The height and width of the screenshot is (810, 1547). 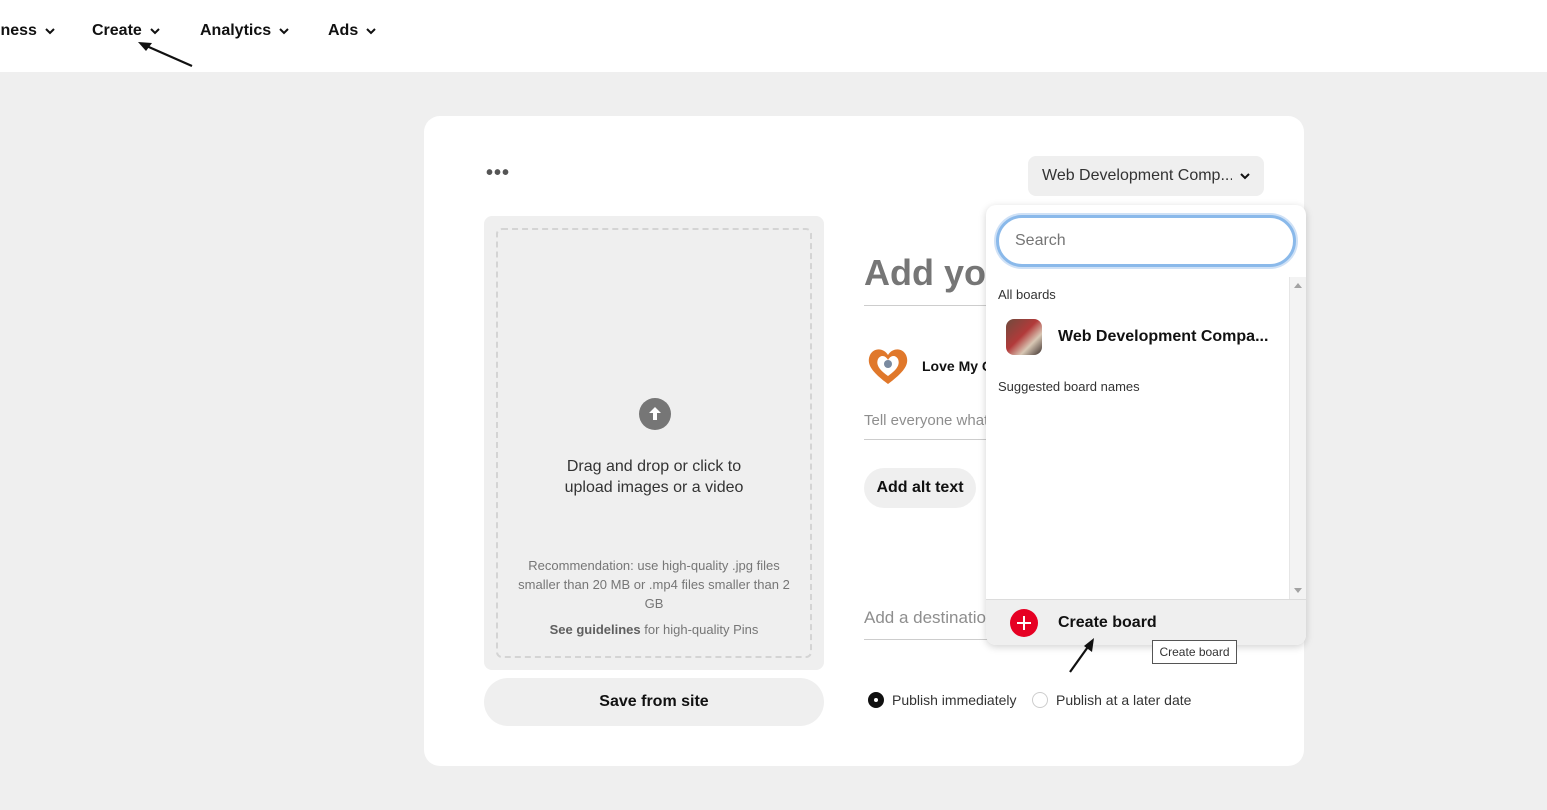 What do you see at coordinates (929, 426) in the screenshot?
I see `description-input: Tell everyone what` at bounding box center [929, 426].